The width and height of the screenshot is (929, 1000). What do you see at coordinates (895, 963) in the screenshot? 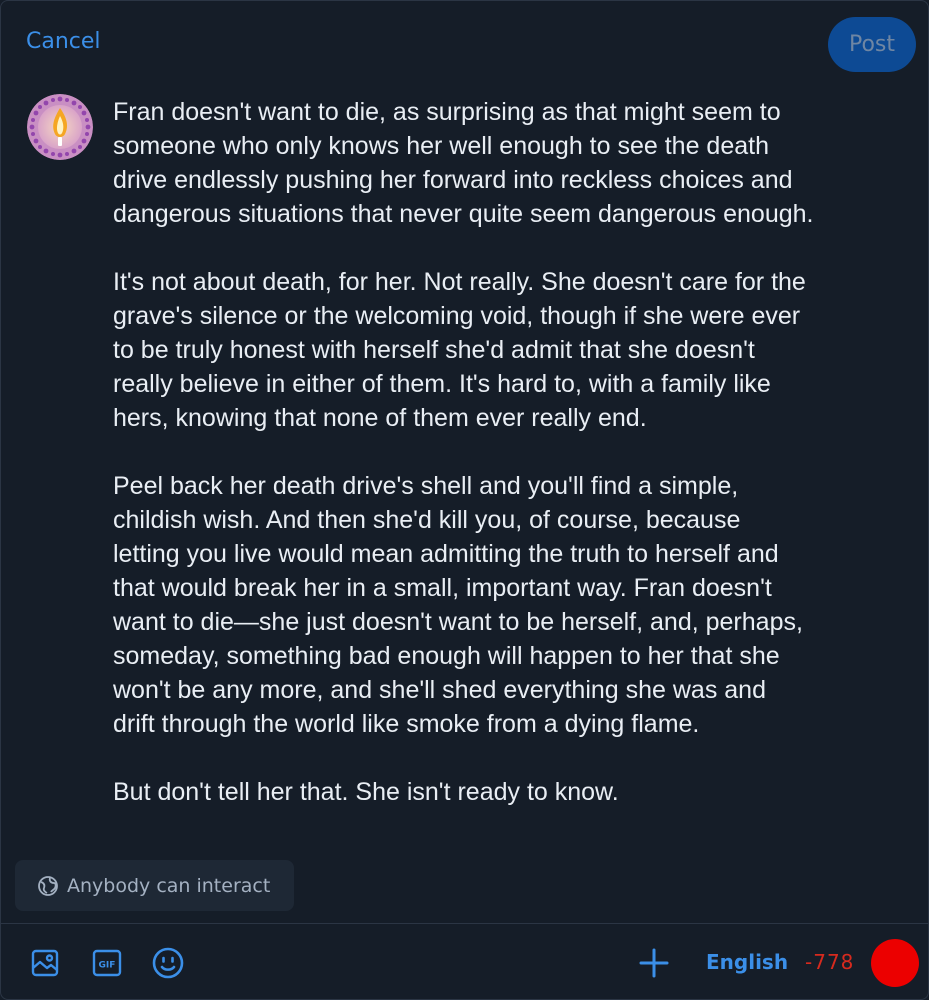
I see `character-limit-indicator` at bounding box center [895, 963].